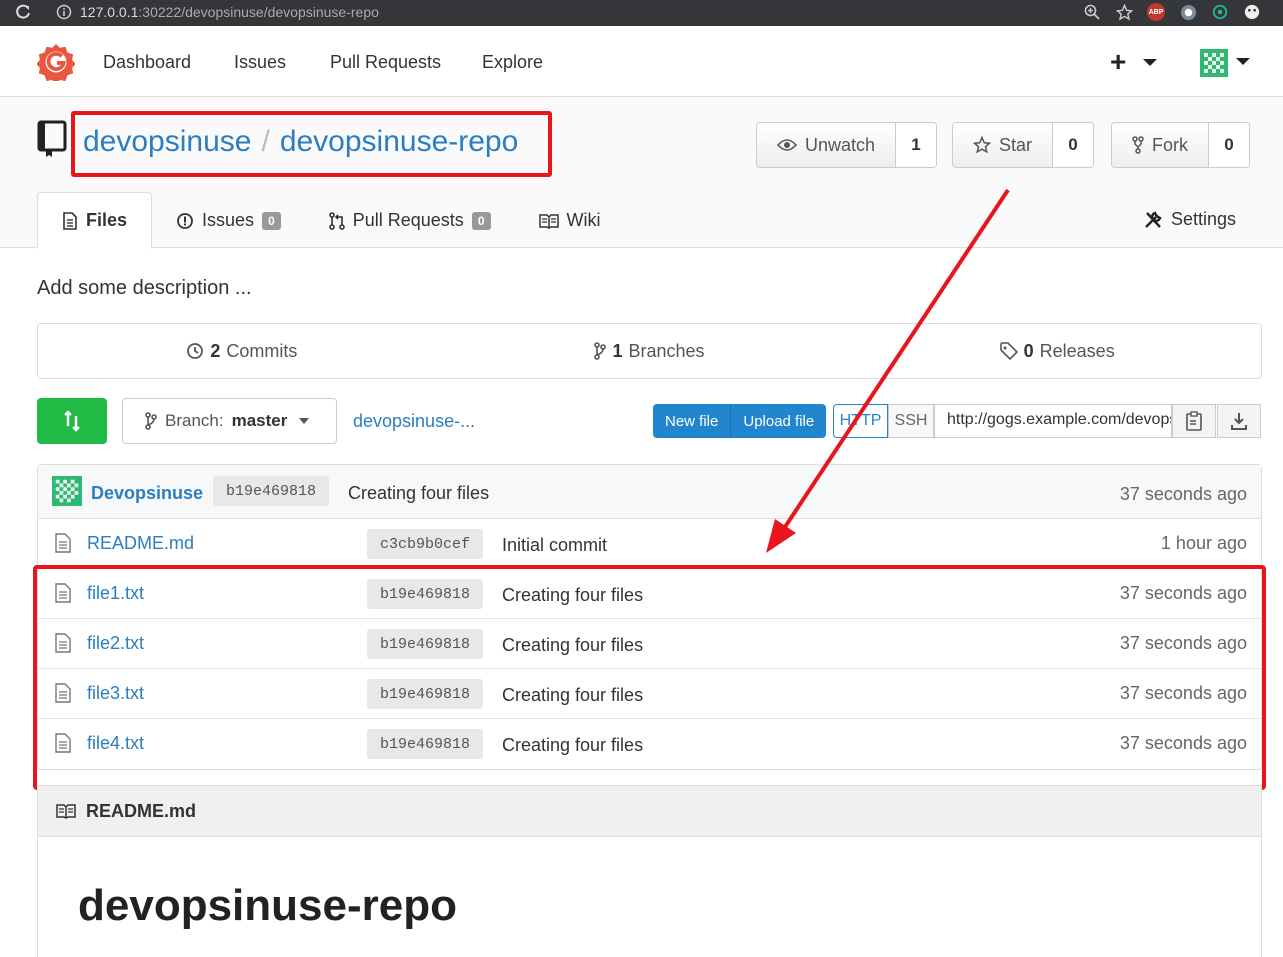  I want to click on tab-issues: Issues 0, so click(228, 220).